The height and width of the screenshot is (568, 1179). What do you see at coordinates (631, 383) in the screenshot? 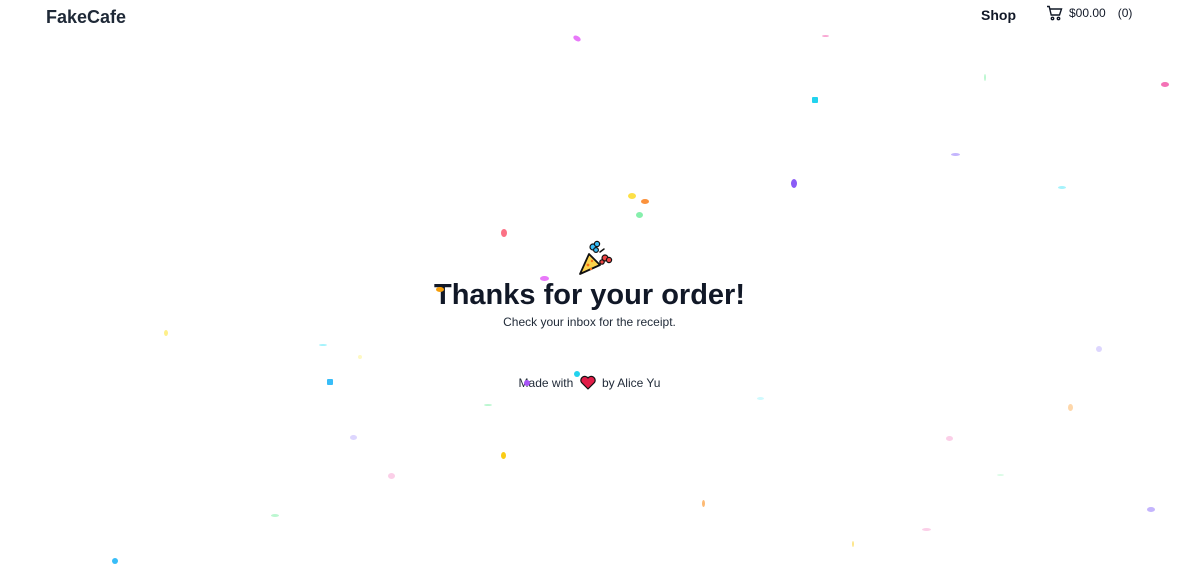
I see `author-text: by Alice Yu` at bounding box center [631, 383].